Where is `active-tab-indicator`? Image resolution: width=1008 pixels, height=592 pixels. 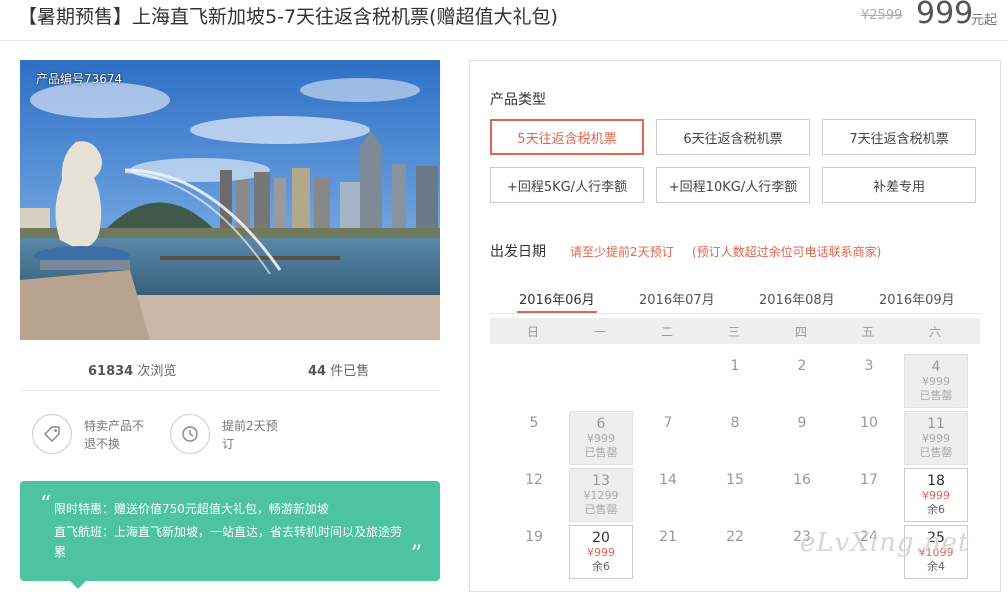 active-tab-indicator is located at coordinates (557, 312).